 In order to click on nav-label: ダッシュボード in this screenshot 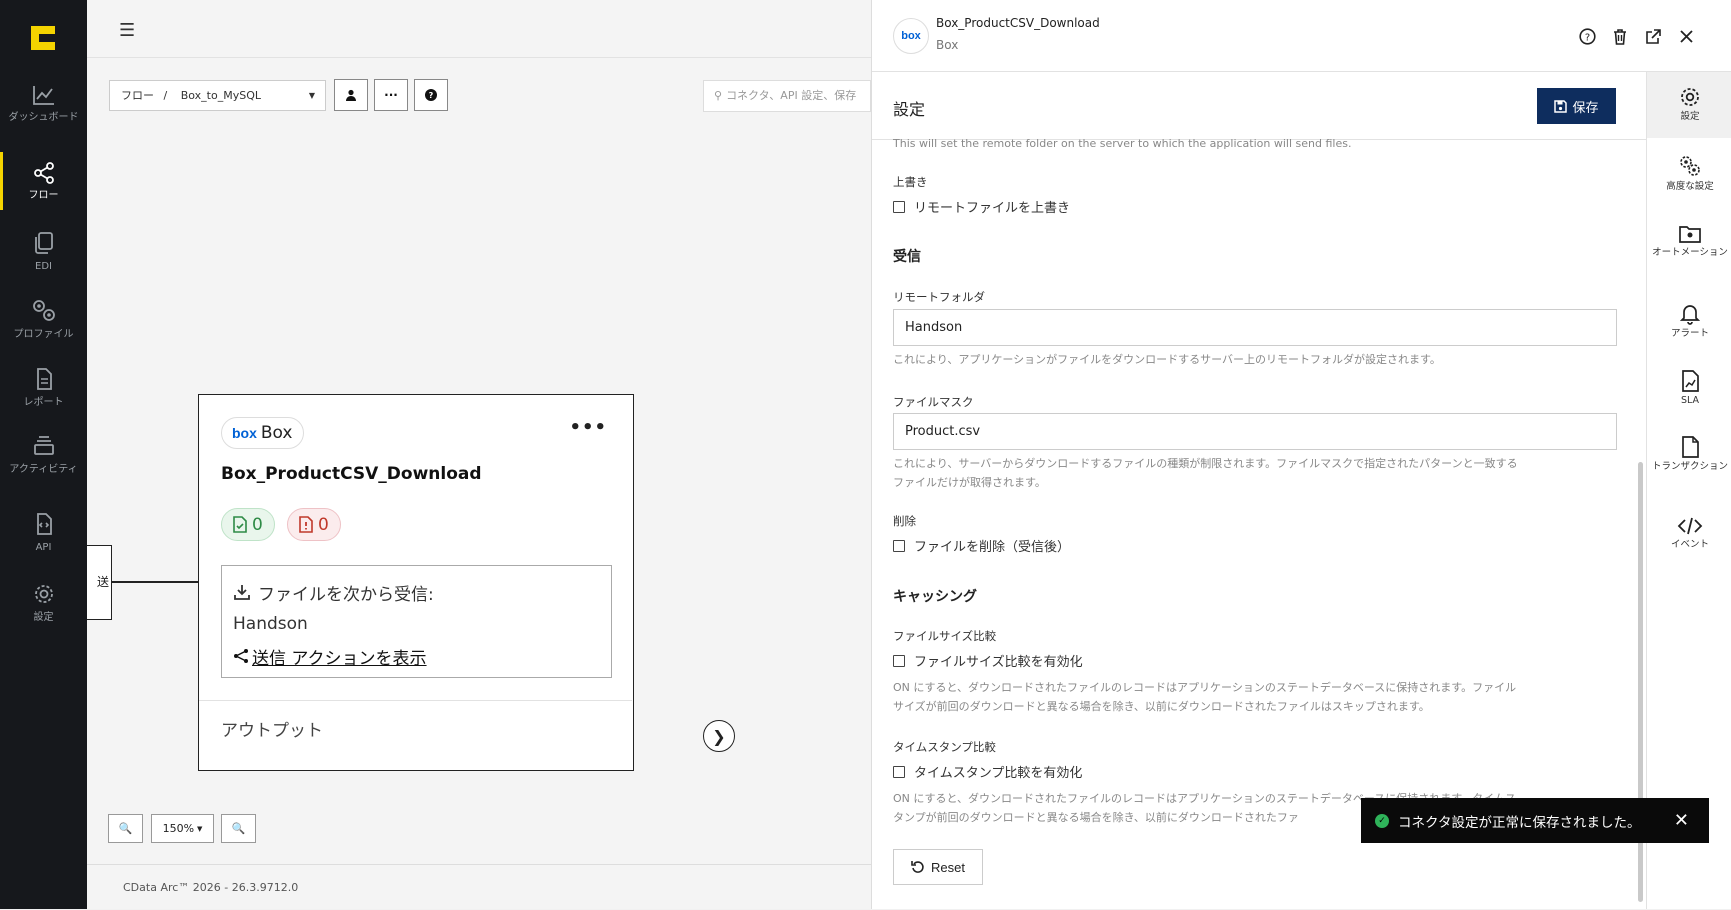, I will do `click(43, 117)`.